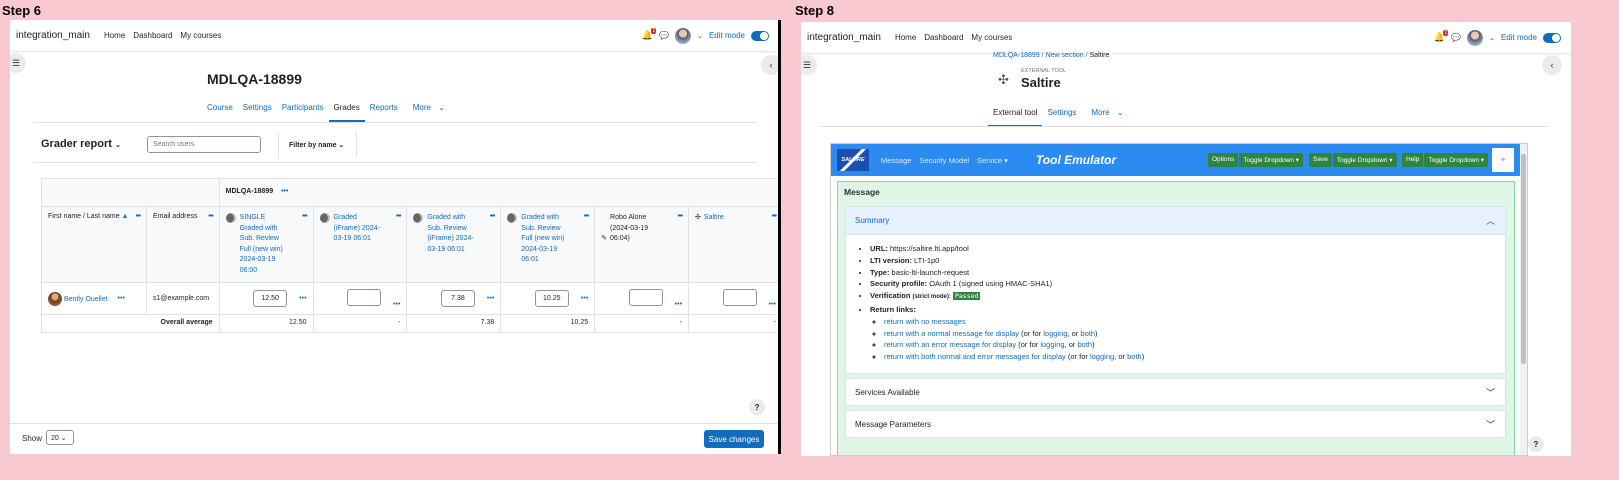  Describe the element at coordinates (60, 437) in the screenshot. I see `show-per-page-select: 20 ⌄` at that location.